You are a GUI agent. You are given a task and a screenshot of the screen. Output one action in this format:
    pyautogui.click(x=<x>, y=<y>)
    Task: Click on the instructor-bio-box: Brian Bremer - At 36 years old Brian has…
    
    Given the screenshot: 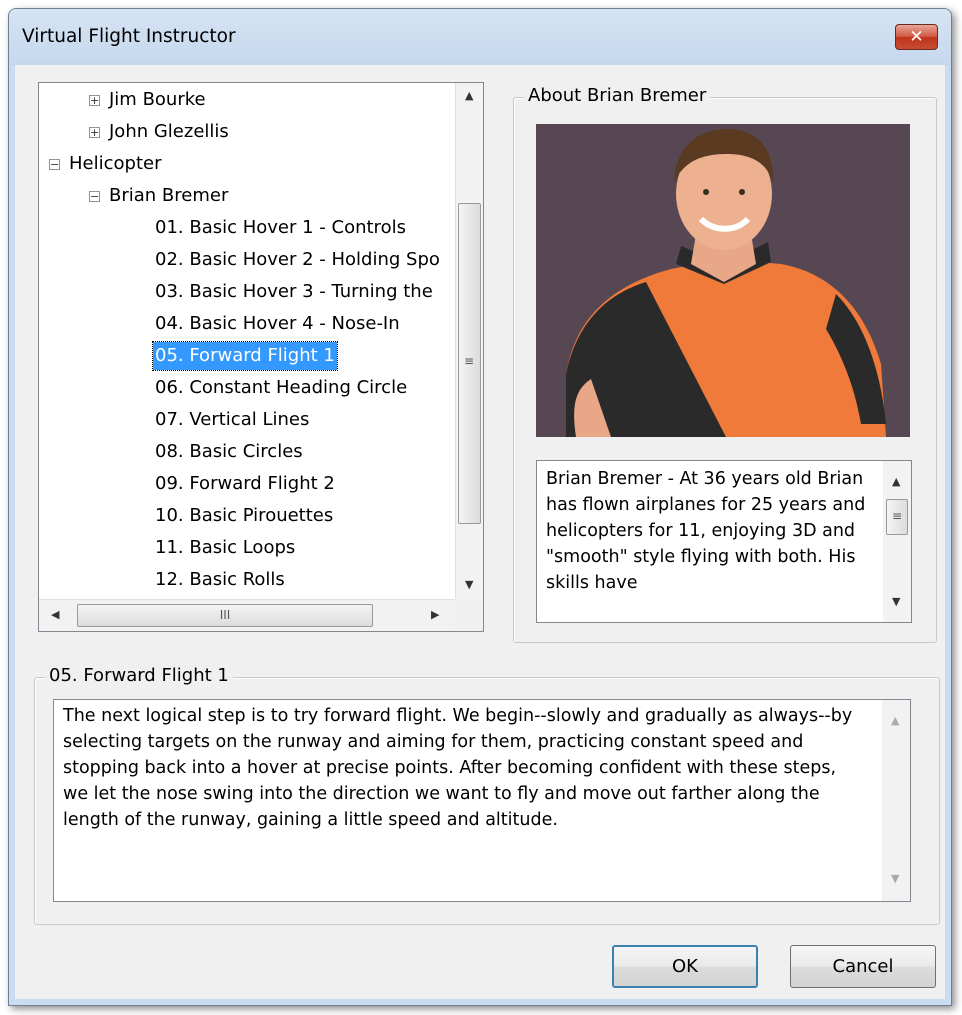 What is the action you would take?
    pyautogui.click(x=724, y=541)
    